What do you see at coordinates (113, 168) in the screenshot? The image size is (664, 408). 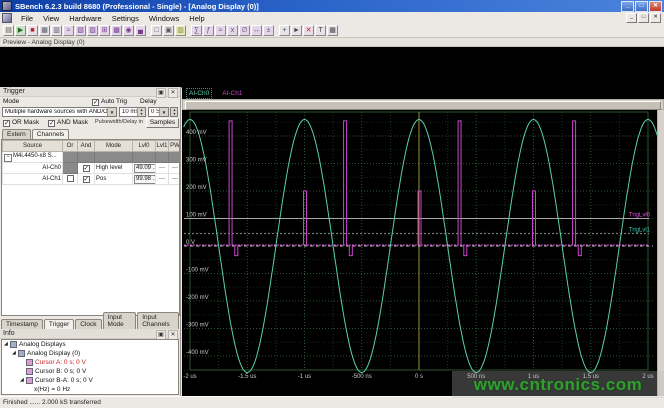 I see `mode-cell: High level` at bounding box center [113, 168].